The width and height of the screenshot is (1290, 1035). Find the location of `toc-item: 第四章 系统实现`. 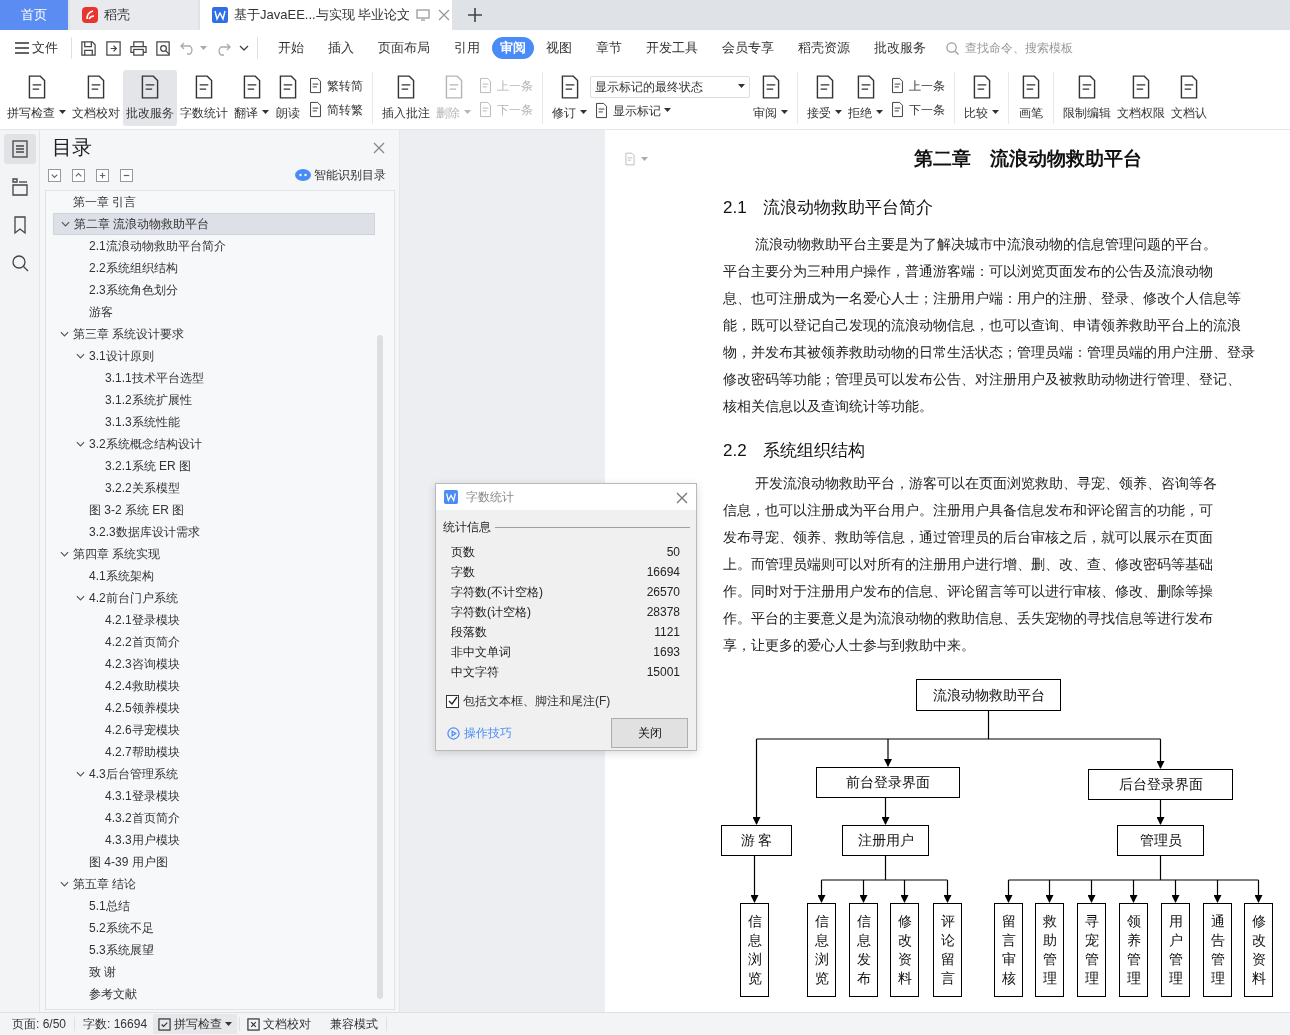

toc-item: 第四章 系统实现 is located at coordinates (214, 554).